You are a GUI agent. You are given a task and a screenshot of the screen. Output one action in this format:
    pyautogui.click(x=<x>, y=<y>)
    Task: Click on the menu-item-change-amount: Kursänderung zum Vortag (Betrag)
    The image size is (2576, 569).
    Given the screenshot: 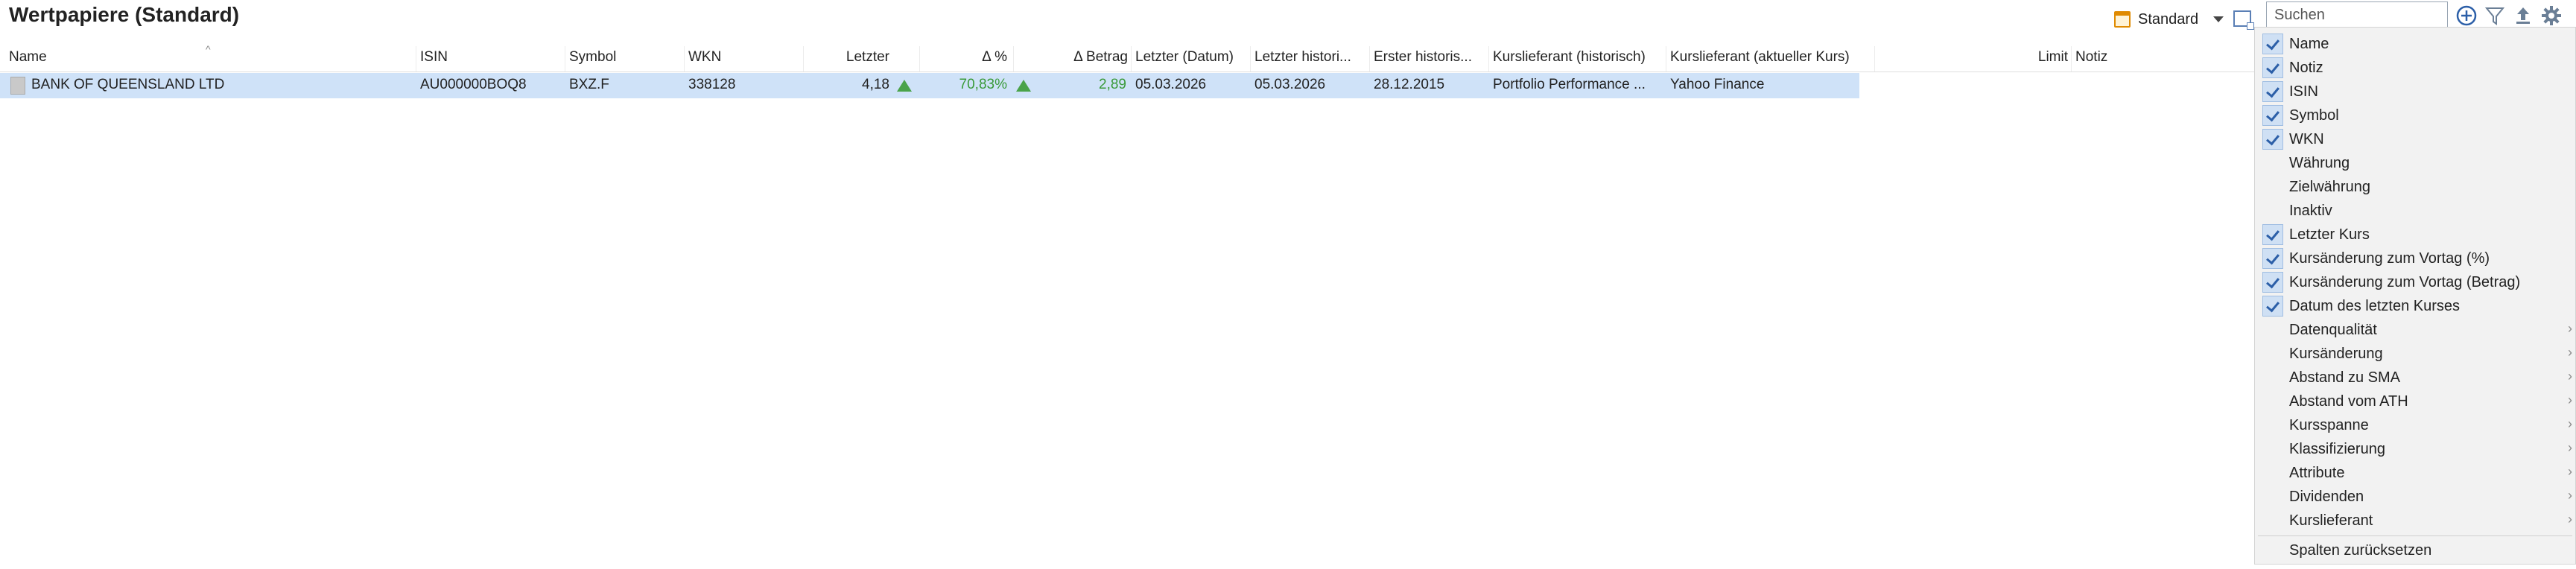 What is the action you would take?
    pyautogui.click(x=2415, y=282)
    